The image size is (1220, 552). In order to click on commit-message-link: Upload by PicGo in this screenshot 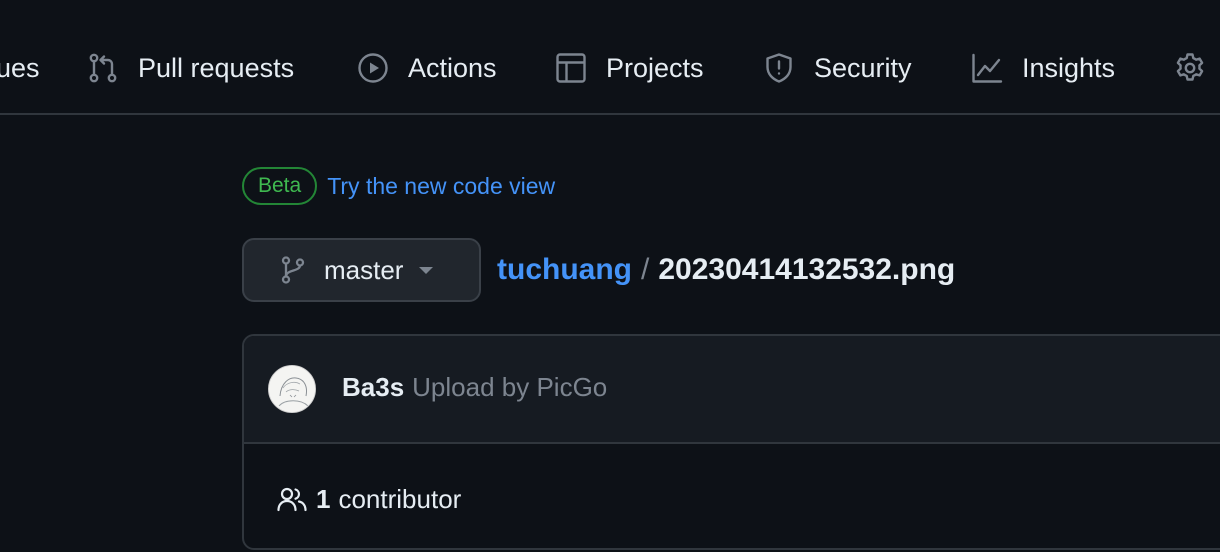, I will do `click(509, 387)`.